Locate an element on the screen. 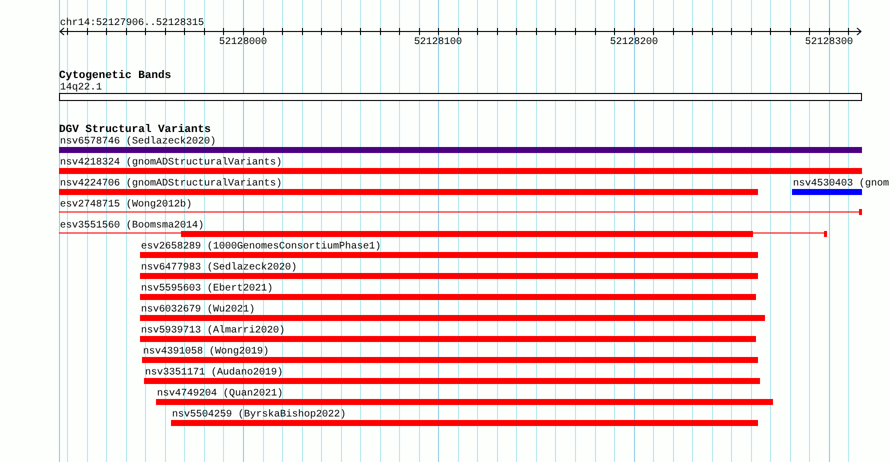 The width and height of the screenshot is (890, 462). variant-bar is located at coordinates (443, 234).